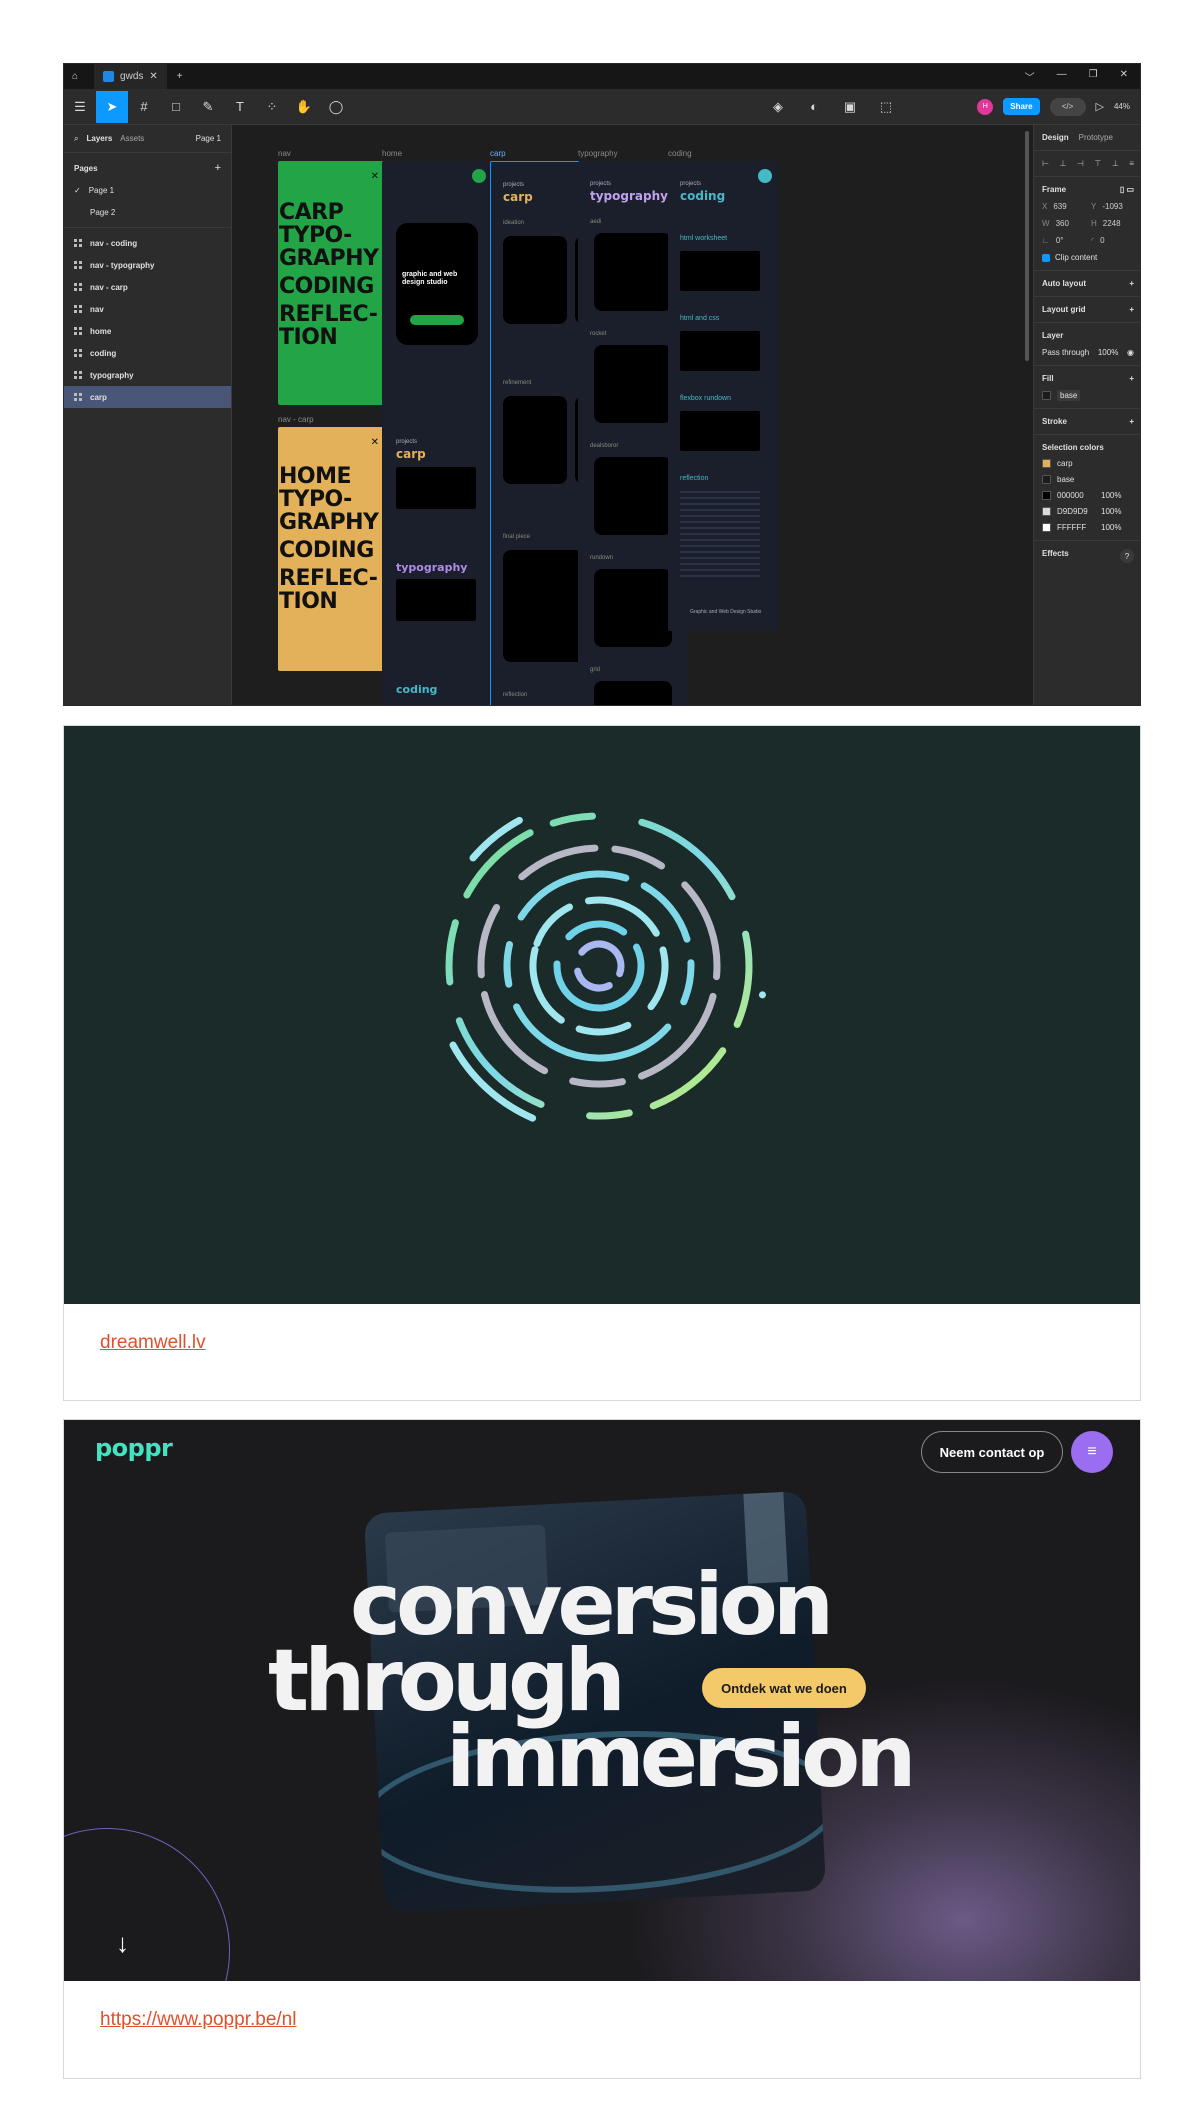  Describe the element at coordinates (1096, 137) in the screenshot. I see `tab-prototype: Prototype` at that location.